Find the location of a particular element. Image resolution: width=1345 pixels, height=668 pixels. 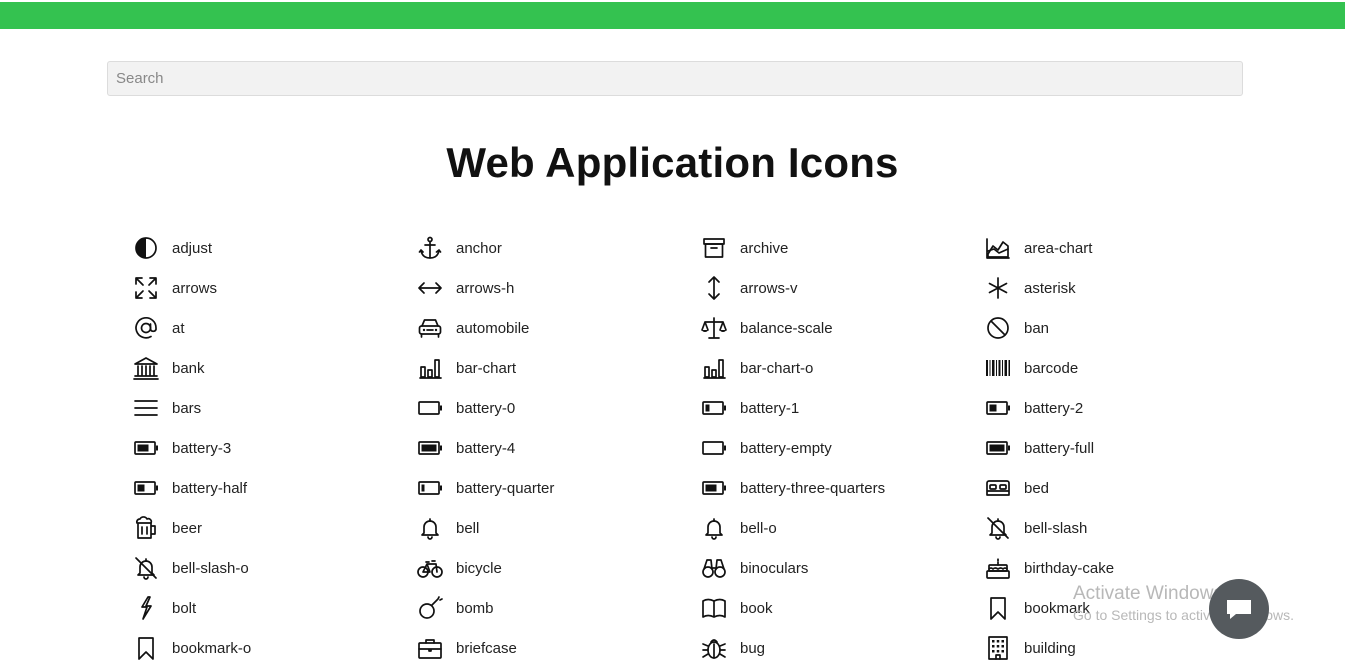

bell-o-icon is located at coordinates (714, 528).